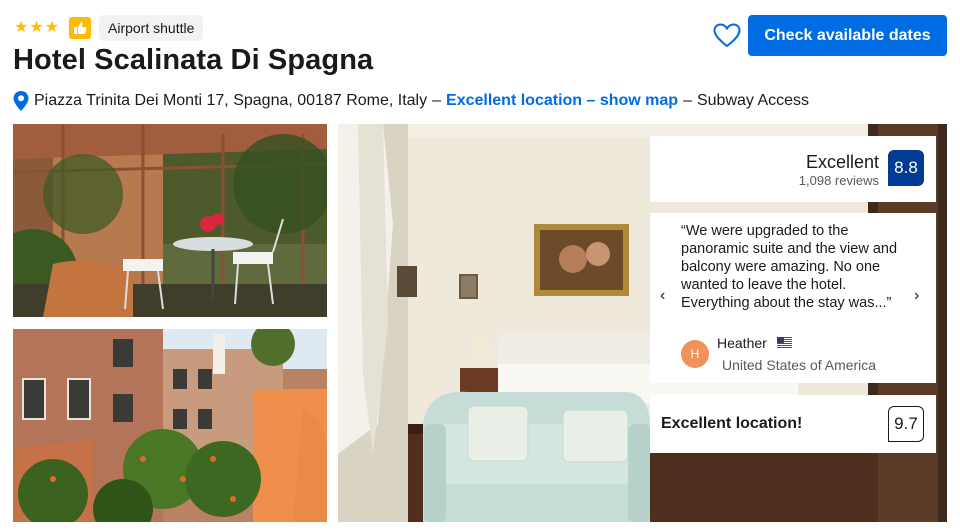 The height and width of the screenshot is (530, 960). What do you see at coordinates (838, 180) in the screenshot?
I see `review-count: 1,098 reviews` at bounding box center [838, 180].